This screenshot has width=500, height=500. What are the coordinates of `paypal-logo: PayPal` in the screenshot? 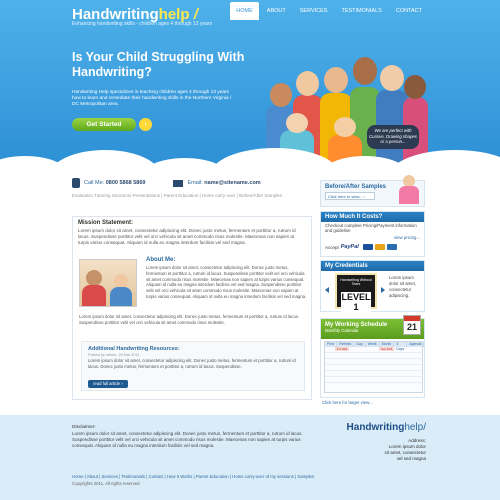 It's located at (349, 247).